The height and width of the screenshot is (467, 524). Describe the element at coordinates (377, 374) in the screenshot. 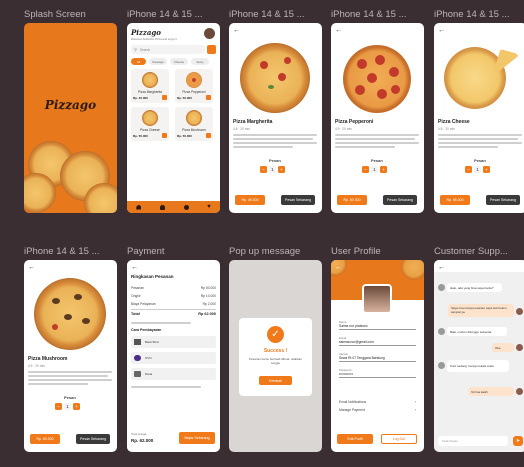

I see `password-field: ••••••••••••` at that location.